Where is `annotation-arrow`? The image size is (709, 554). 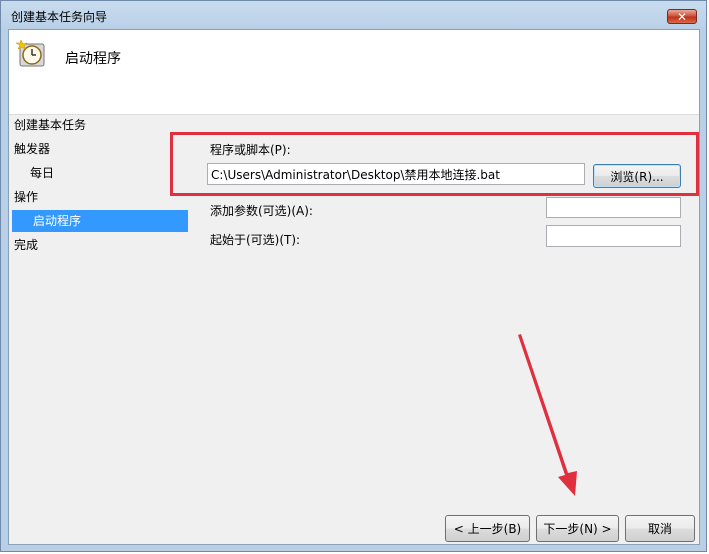 annotation-arrow is located at coordinates (547, 415).